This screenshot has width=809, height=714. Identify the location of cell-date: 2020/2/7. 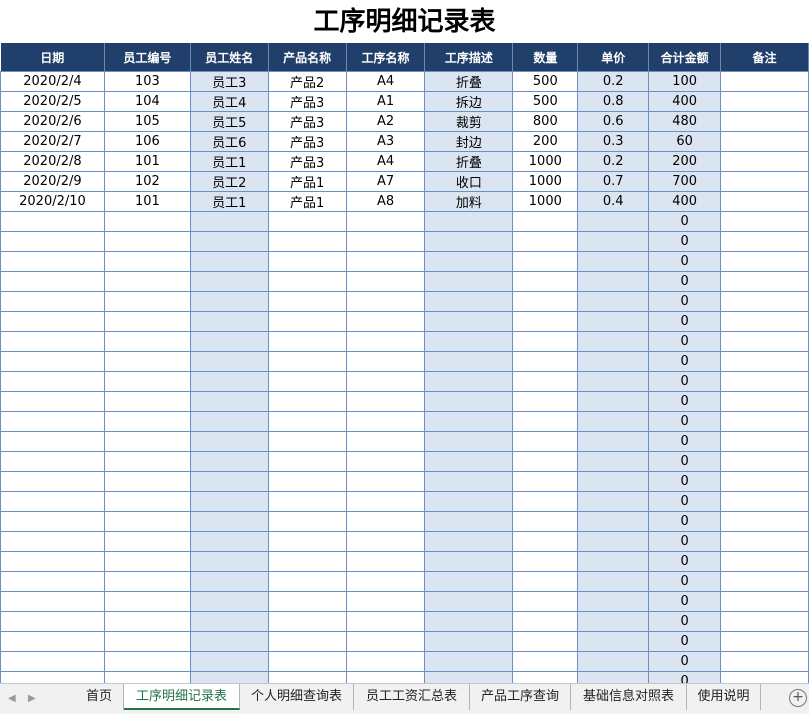
(52, 141).